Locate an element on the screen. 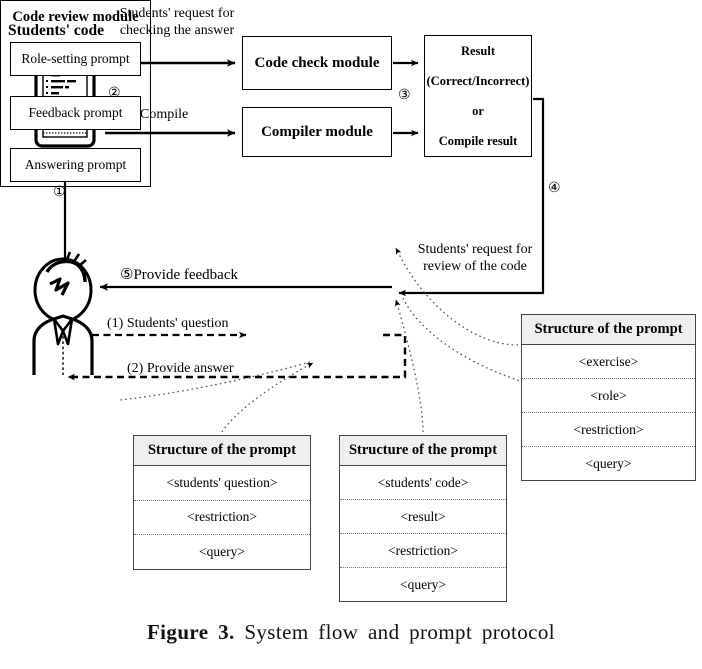 This screenshot has width=702, height=669. compiler-module-label: Compiler module is located at coordinates (317, 131).